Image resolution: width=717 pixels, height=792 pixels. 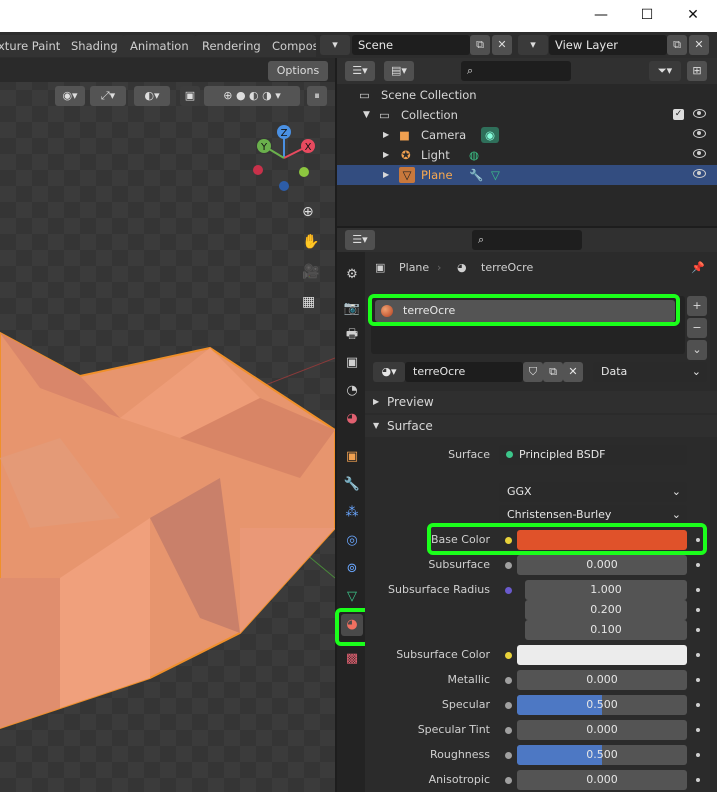 I want to click on outliner-item-camera: ▶ ■ Camera ◉, so click(x=527, y=135).